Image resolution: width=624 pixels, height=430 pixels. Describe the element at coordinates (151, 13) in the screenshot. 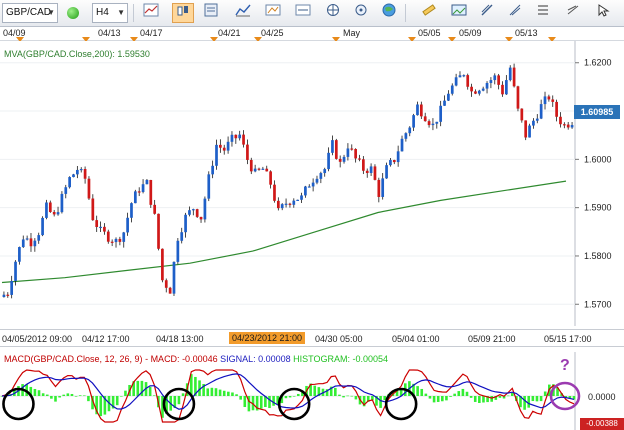

I see `bar-chart-icon` at that location.